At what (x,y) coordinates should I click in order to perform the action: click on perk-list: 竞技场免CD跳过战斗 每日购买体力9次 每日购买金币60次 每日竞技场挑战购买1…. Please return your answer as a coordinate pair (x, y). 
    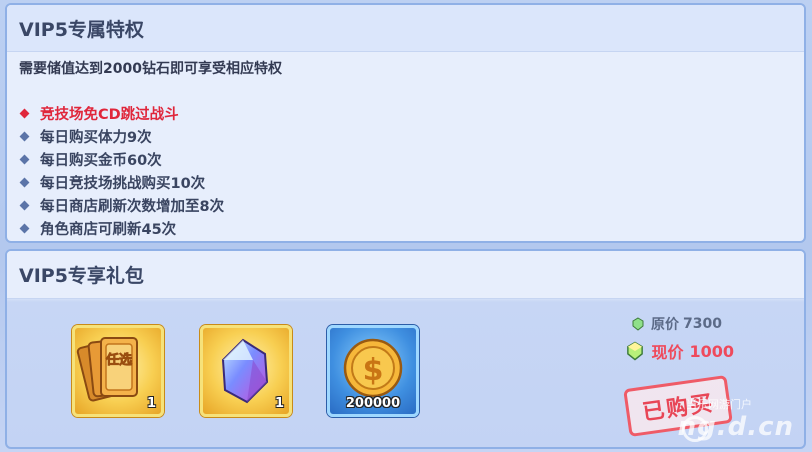
    Looking at the image, I should click on (121, 171).